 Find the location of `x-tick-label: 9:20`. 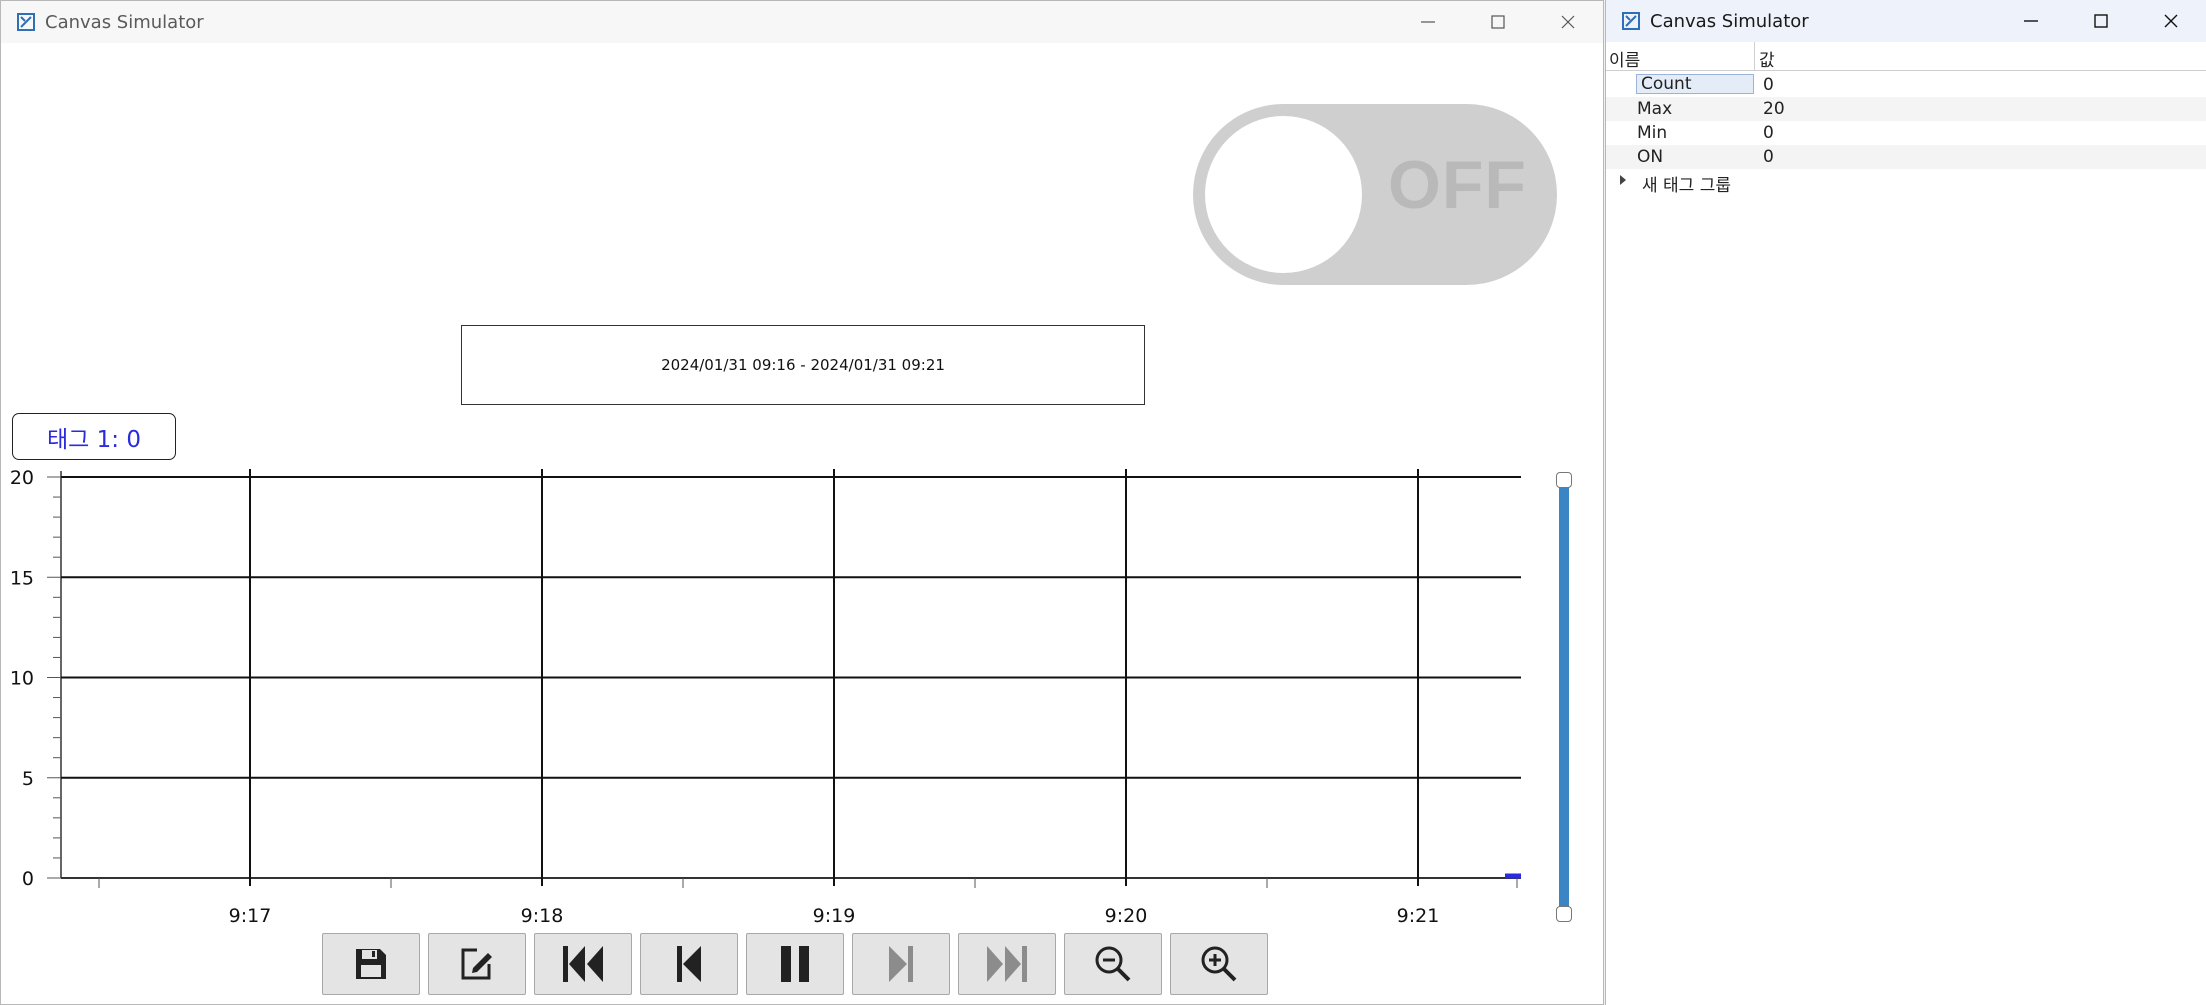

x-tick-label: 9:20 is located at coordinates (1126, 916).